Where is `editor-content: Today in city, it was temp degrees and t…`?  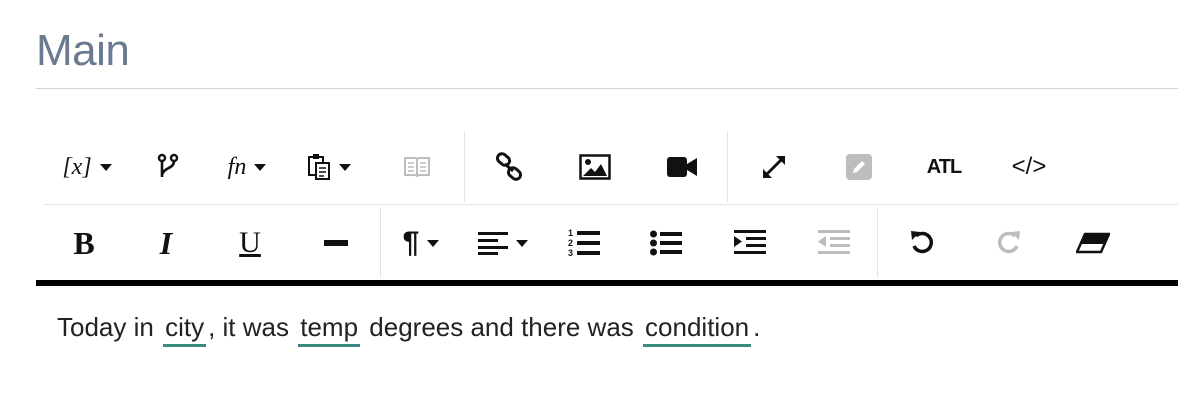 editor-content: Today in city, it was temp degrees and t… is located at coordinates (409, 329).